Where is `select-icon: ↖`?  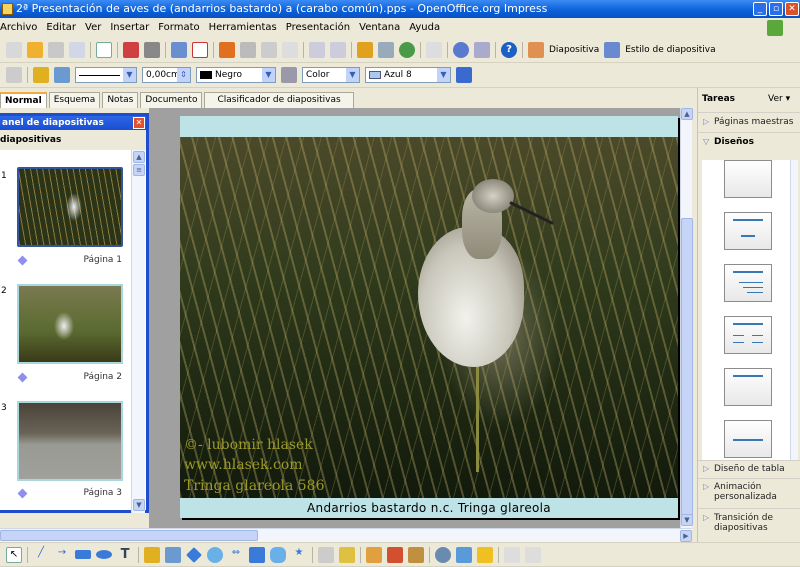
select-icon: ↖ is located at coordinates (14, 554).